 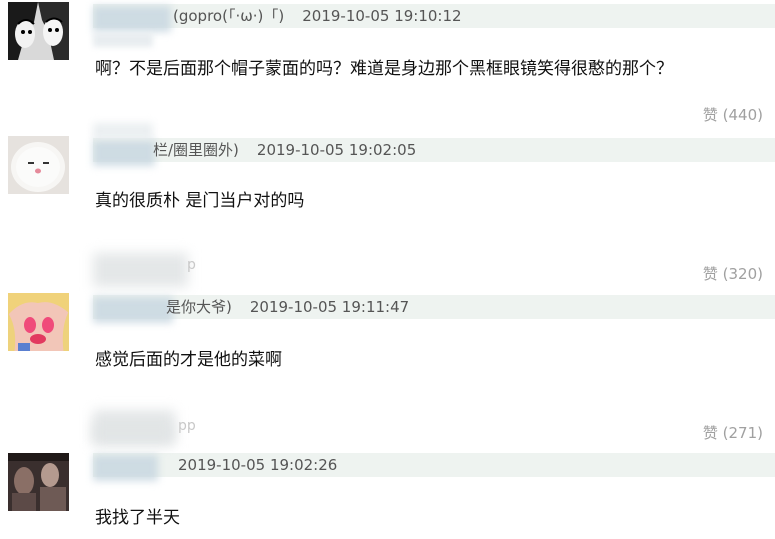 I want to click on comment-text: 感觉后面的才是他的菜啊, so click(x=188, y=360).